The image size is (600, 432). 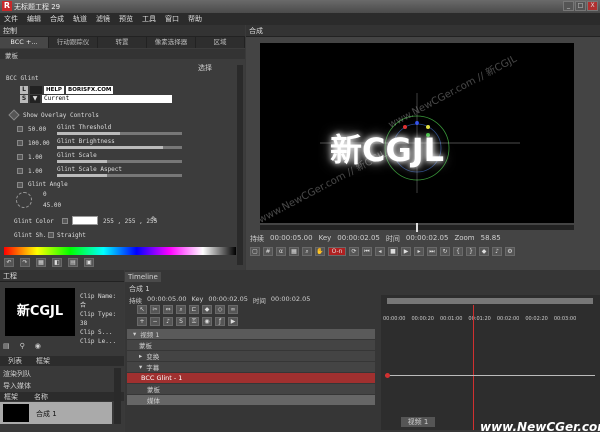 What do you see at coordinates (251, 356) in the screenshot?
I see `track-row: ▸ 变换` at bounding box center [251, 356].